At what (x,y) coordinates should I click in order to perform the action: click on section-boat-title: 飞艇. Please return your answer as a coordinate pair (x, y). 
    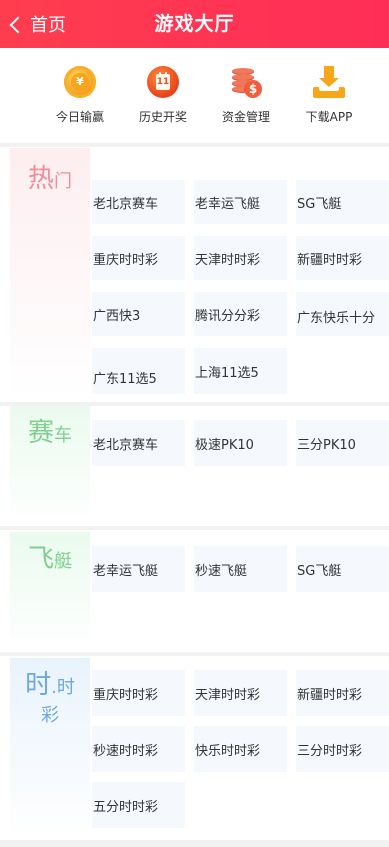
    Looking at the image, I should click on (50, 591).